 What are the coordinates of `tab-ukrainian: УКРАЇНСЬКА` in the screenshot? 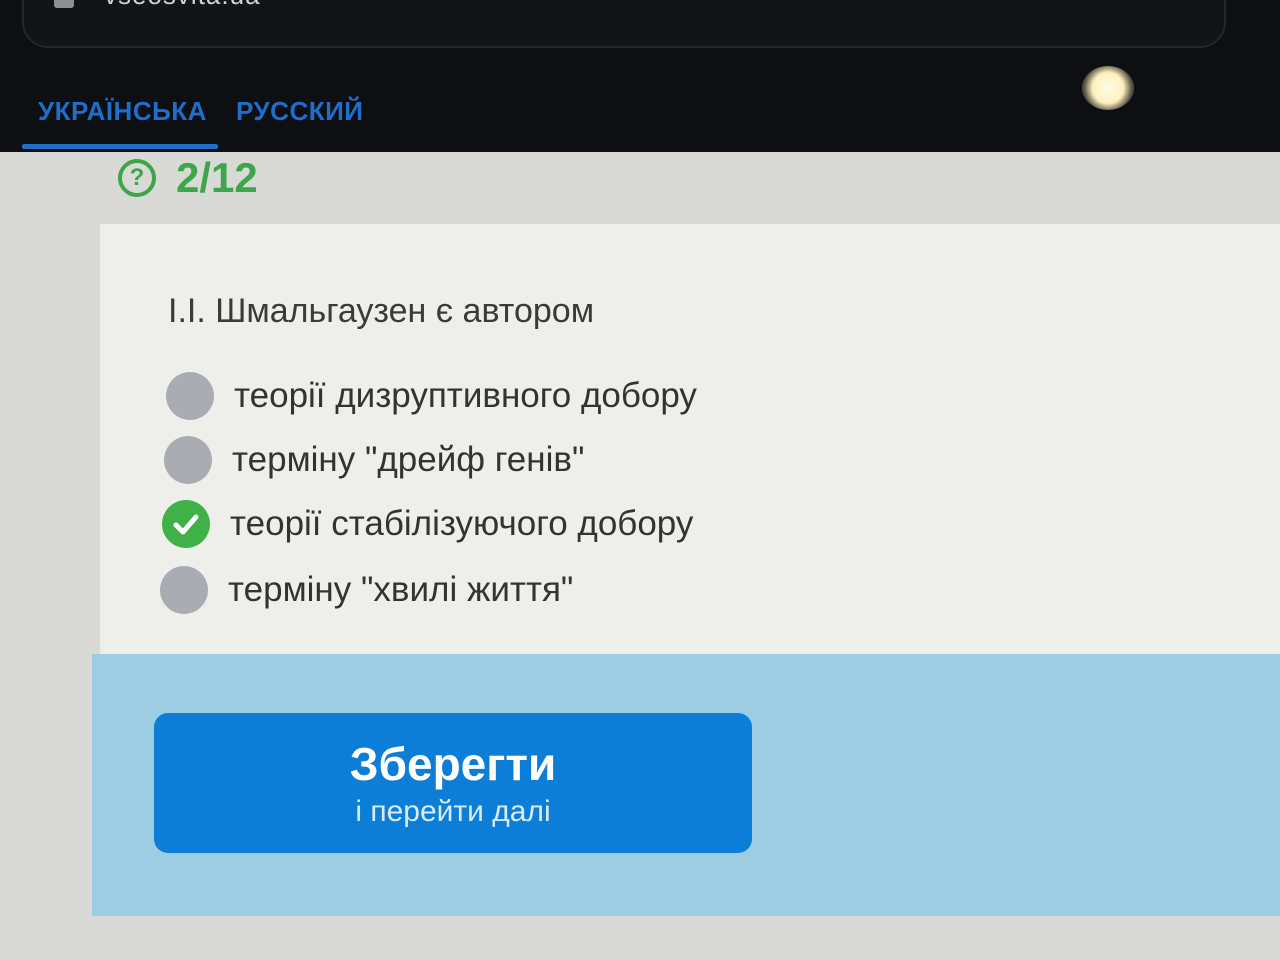 It's located at (122, 111).